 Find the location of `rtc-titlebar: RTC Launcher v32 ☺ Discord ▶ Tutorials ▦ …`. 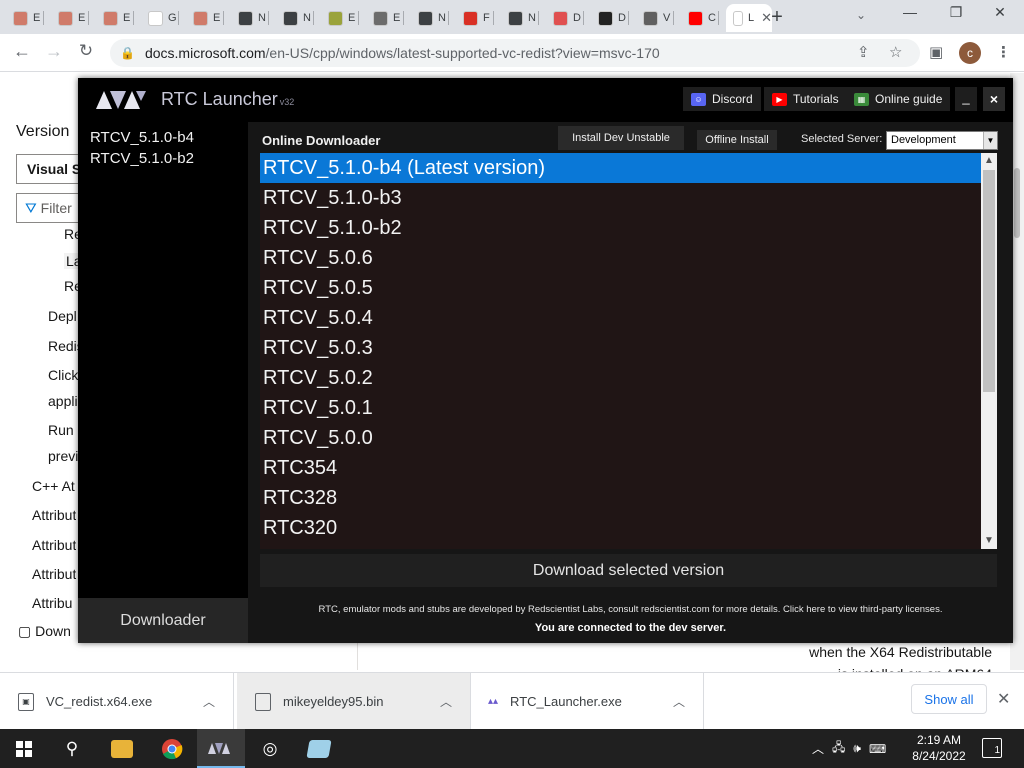

rtc-titlebar: RTC Launcher v32 ☺ Discord ▶ Tutorials ▦ … is located at coordinates (545, 100).